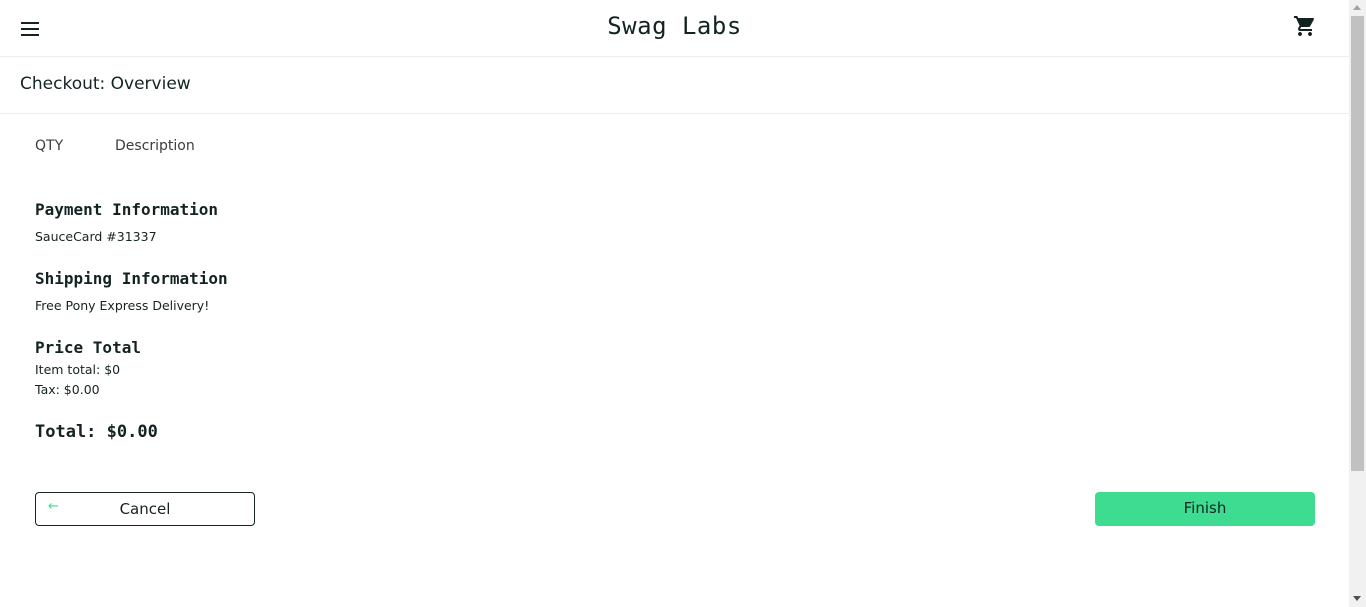  Describe the element at coordinates (674, 85) in the screenshot. I see `secondary-header: Checkout: Overview` at that location.